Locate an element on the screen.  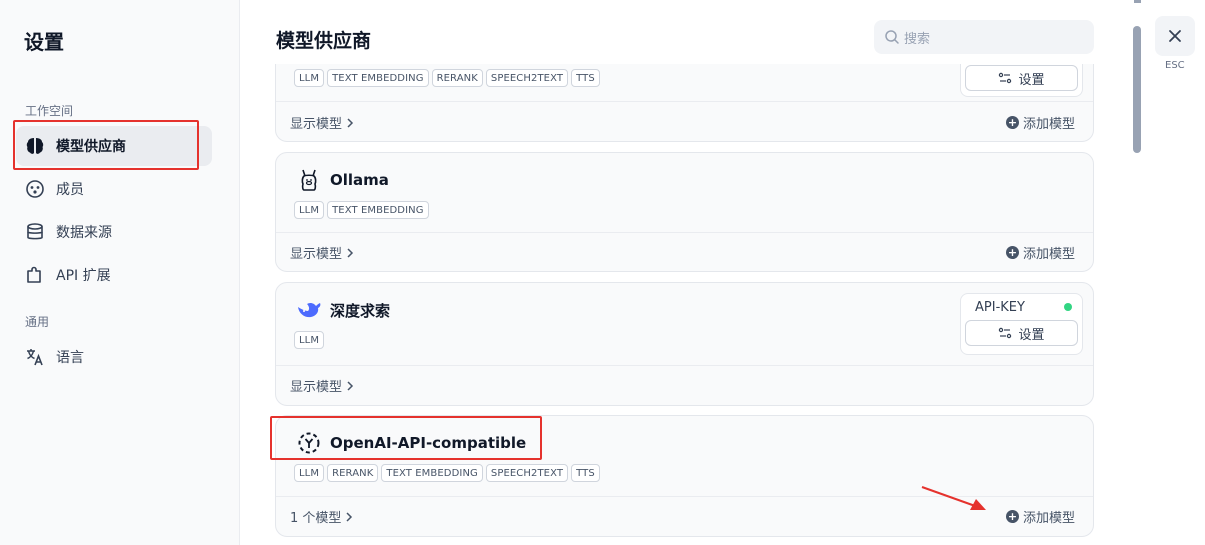
page-title: 模型供应商 is located at coordinates (324, 41).